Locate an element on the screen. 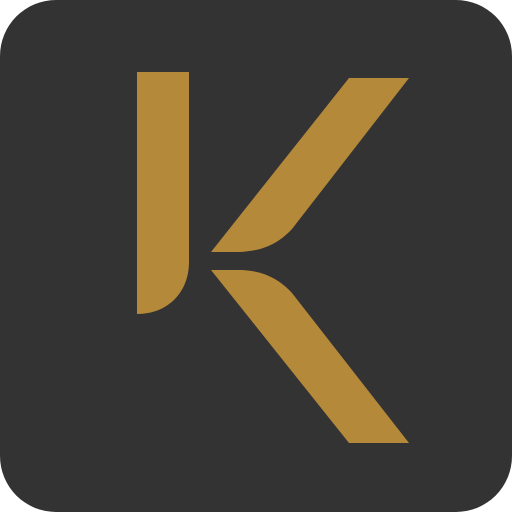  logo-stem is located at coordinates (163, 193).